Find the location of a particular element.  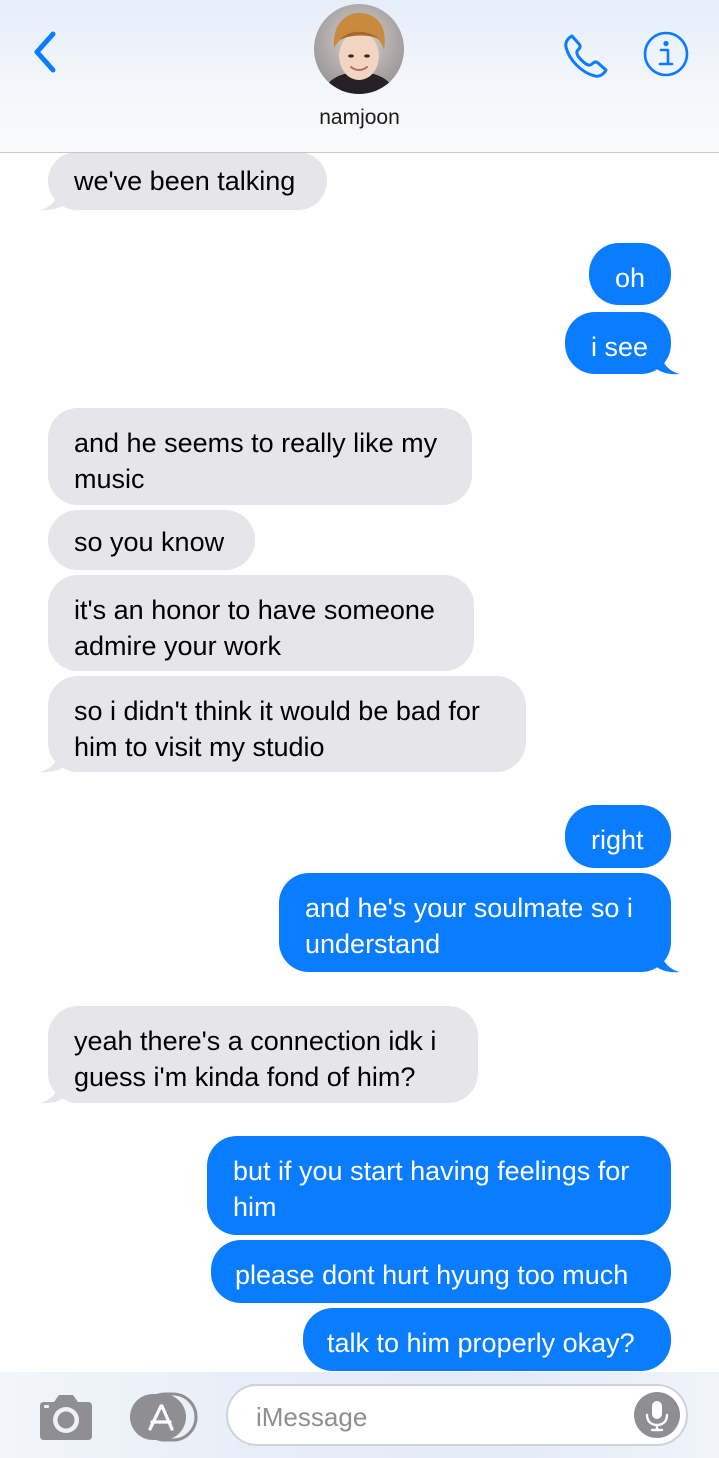

app-drawer-button is located at coordinates (163, 1417).